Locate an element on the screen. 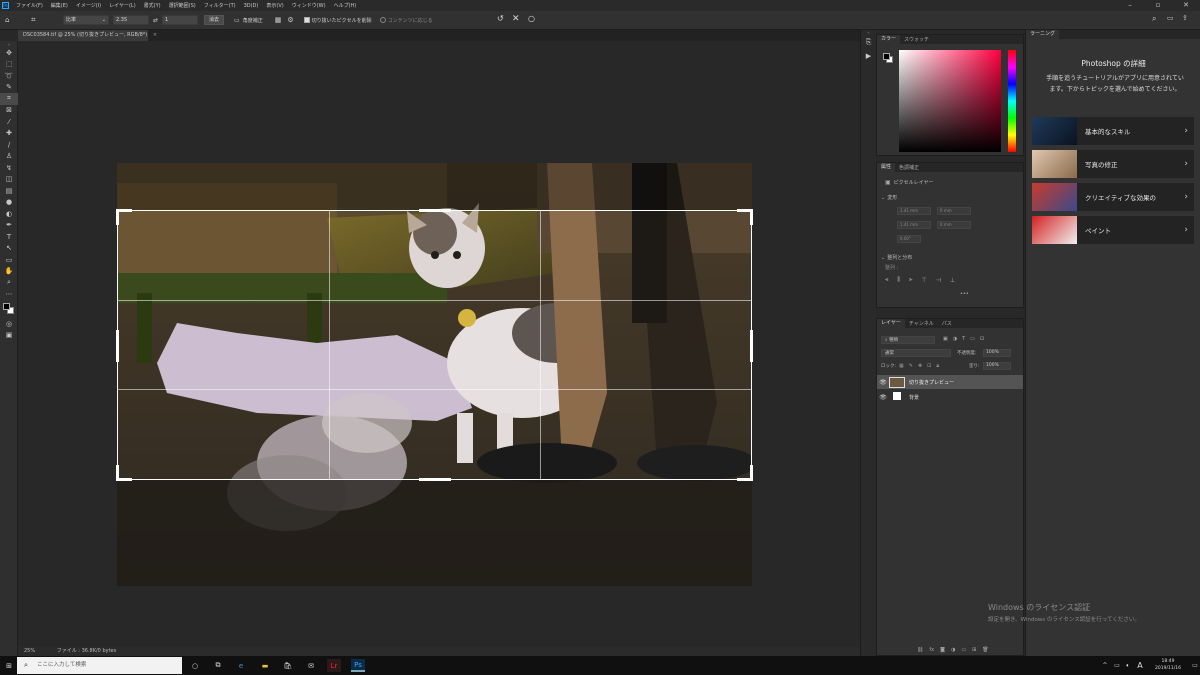 This screenshot has width=1200, height=675. align-middle-icon: ⊣ is located at coordinates (938, 280).